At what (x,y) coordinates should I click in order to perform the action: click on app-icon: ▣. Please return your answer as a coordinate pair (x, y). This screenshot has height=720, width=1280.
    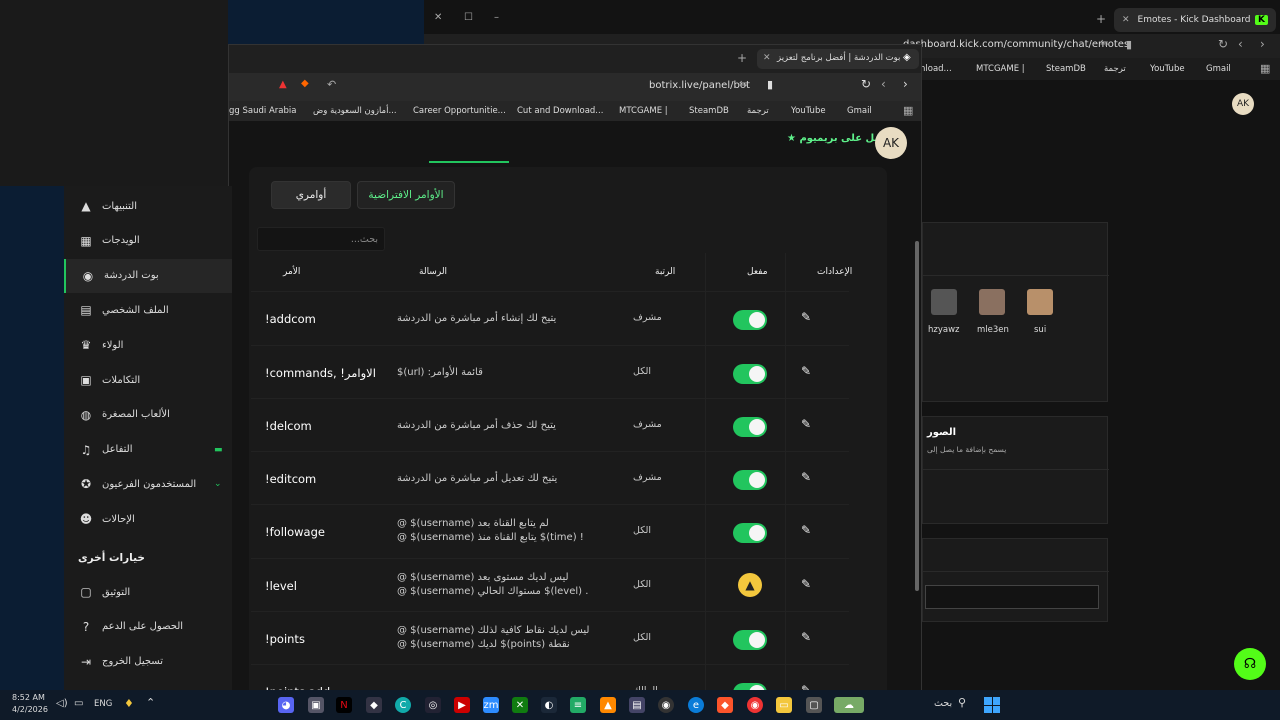
    Looking at the image, I should click on (316, 705).